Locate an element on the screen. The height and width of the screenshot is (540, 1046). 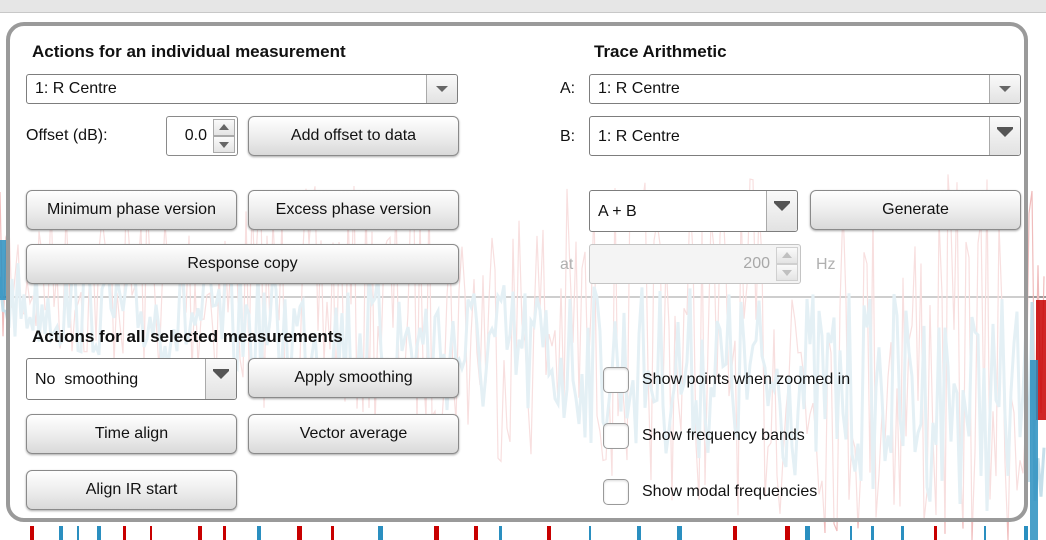
operation-select: A + B is located at coordinates (693, 211).